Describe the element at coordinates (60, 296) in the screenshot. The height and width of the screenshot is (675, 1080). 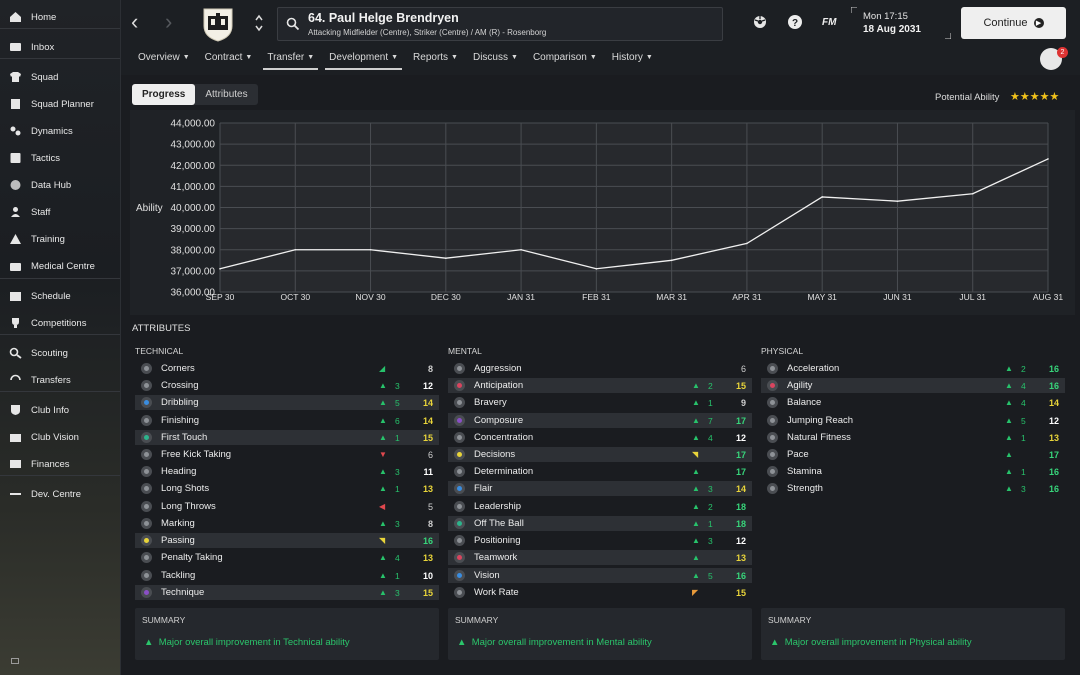
I see `sidebar-item-schedule: Schedule` at that location.